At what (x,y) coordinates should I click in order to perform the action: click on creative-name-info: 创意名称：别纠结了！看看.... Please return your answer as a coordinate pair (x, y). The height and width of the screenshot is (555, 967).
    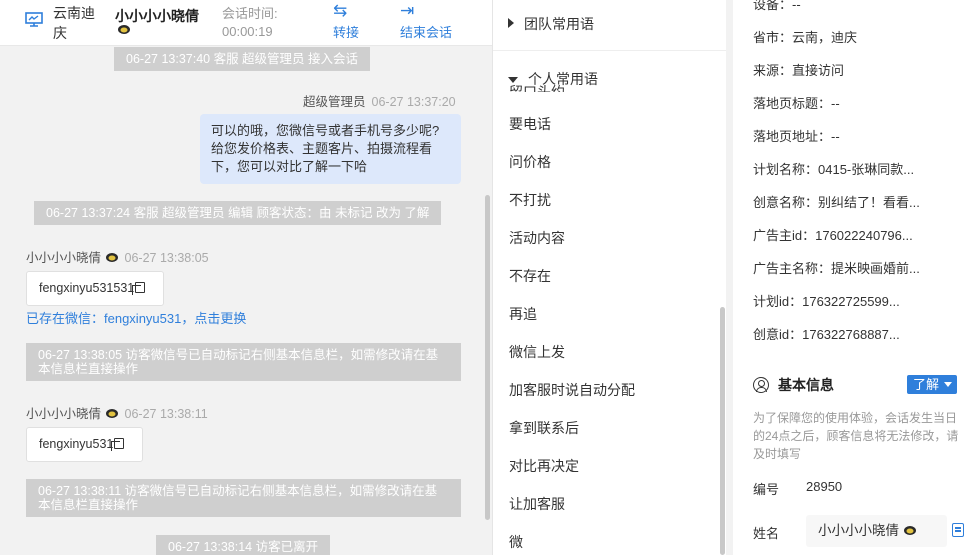
    Looking at the image, I should click on (836, 202).